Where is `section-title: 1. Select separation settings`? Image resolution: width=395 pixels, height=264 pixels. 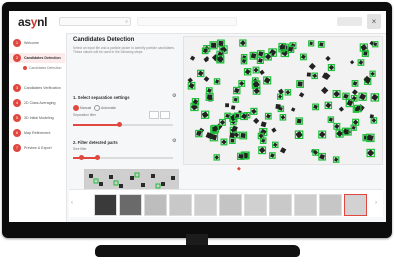
section-title: 1. Select separation settings is located at coordinates (101, 97).